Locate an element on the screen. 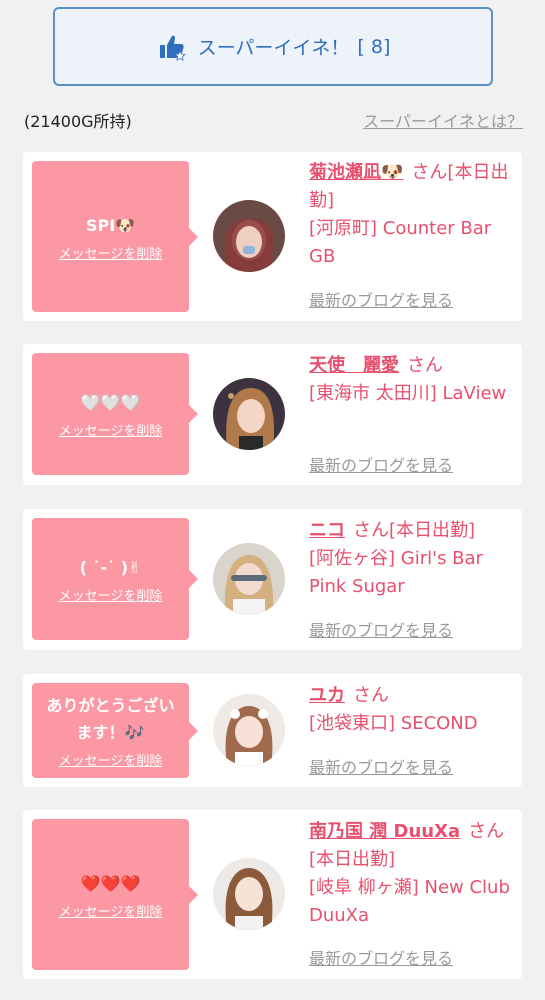 Image resolution: width=545 pixels, height=1000 pixels. super-like-button: スーパーイイネ！ [ 8] is located at coordinates (273, 46).